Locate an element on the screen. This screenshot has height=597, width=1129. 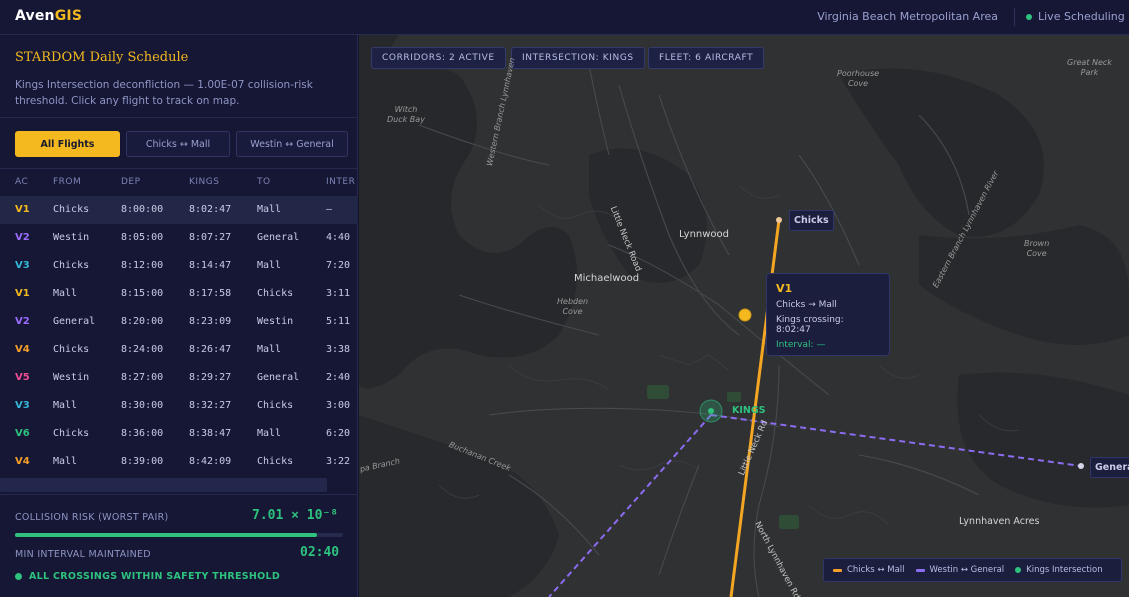
column-header-ac: AC is located at coordinates (21, 182).